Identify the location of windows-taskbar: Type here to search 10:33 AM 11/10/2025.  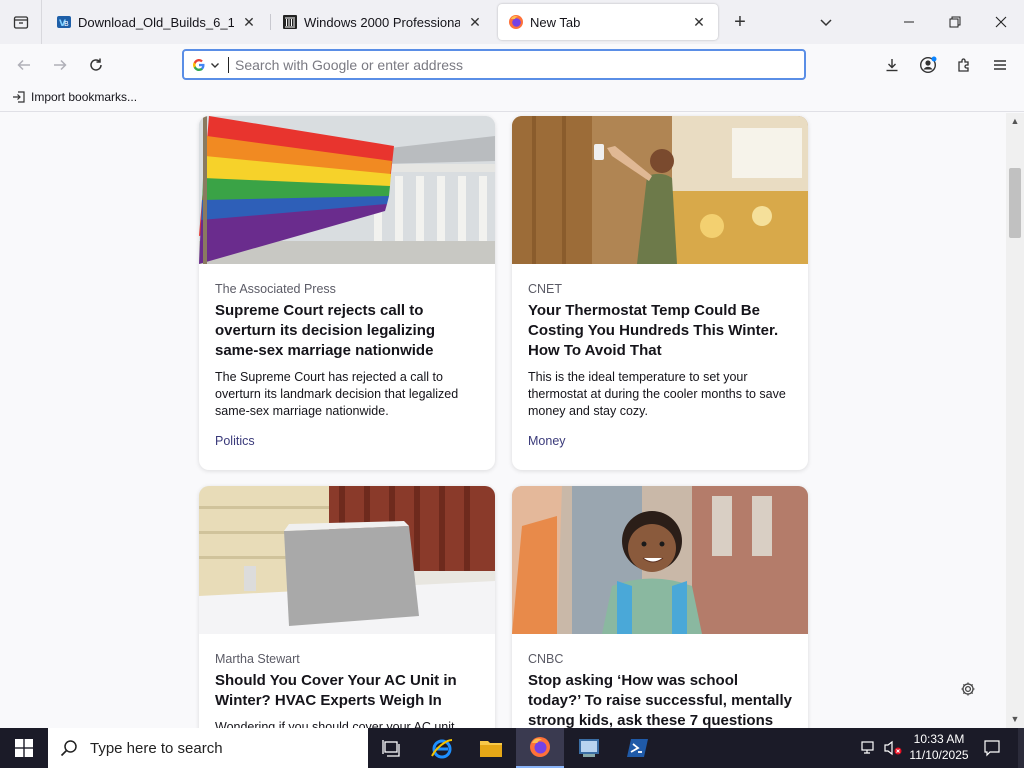
(512, 748).